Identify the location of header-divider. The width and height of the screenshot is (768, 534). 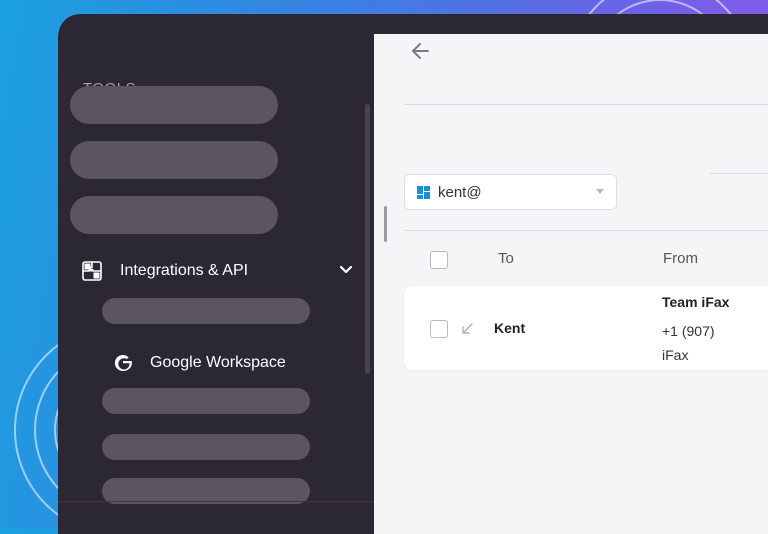
(586, 104).